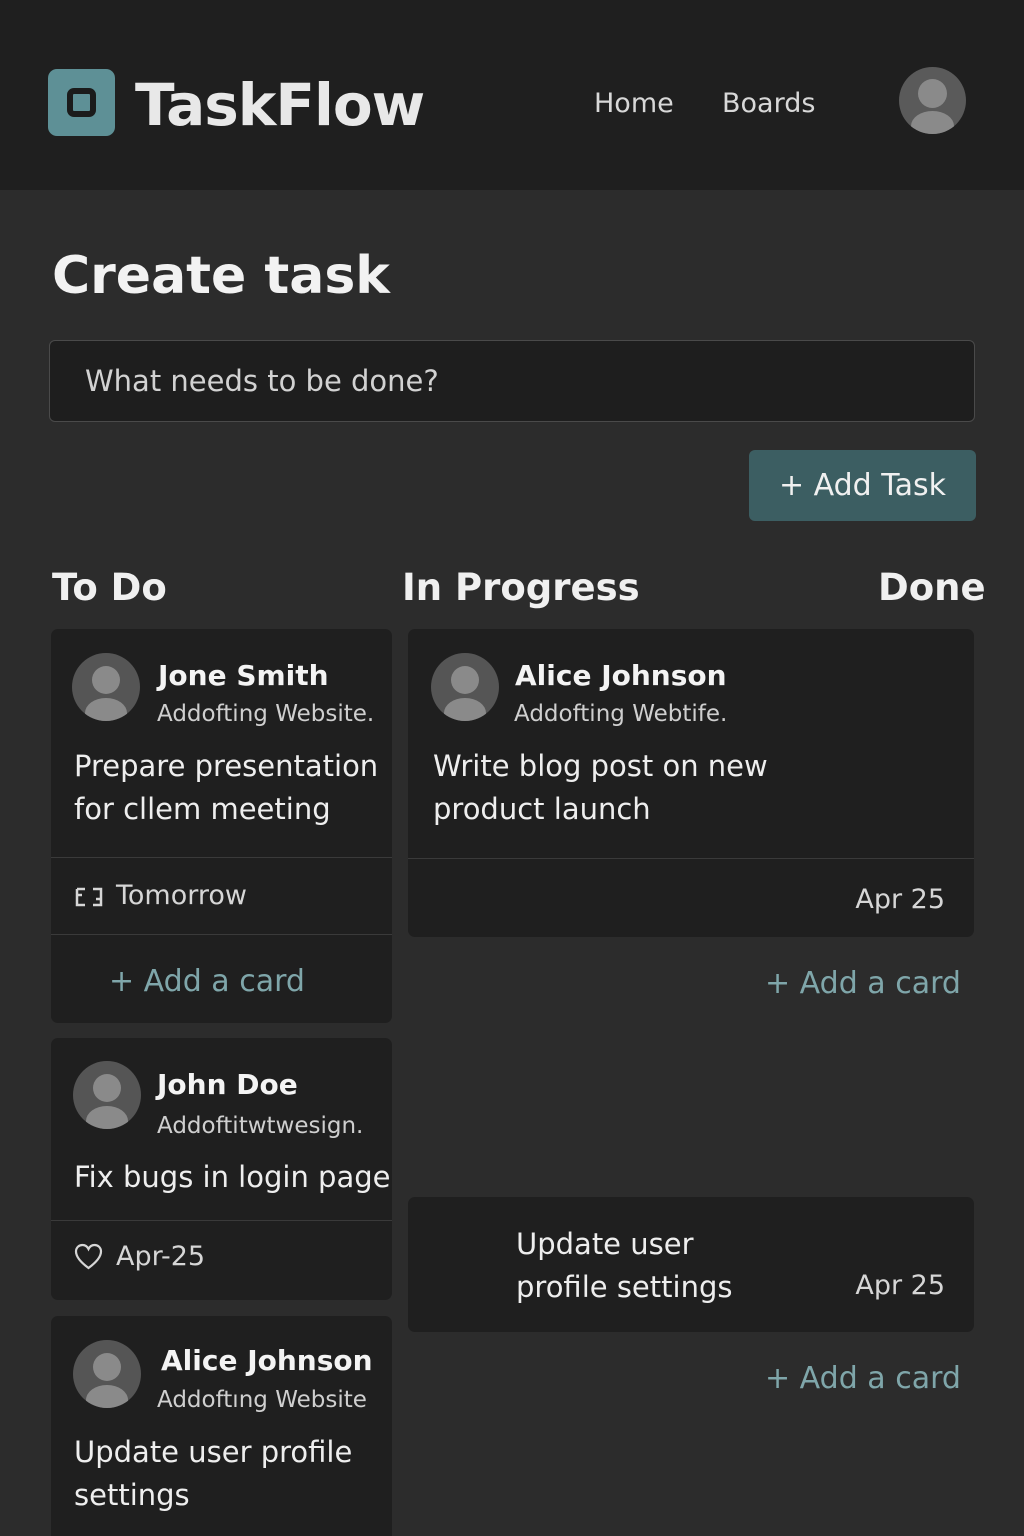  Describe the element at coordinates (88, 1256) in the screenshot. I see `heart-icon` at that location.